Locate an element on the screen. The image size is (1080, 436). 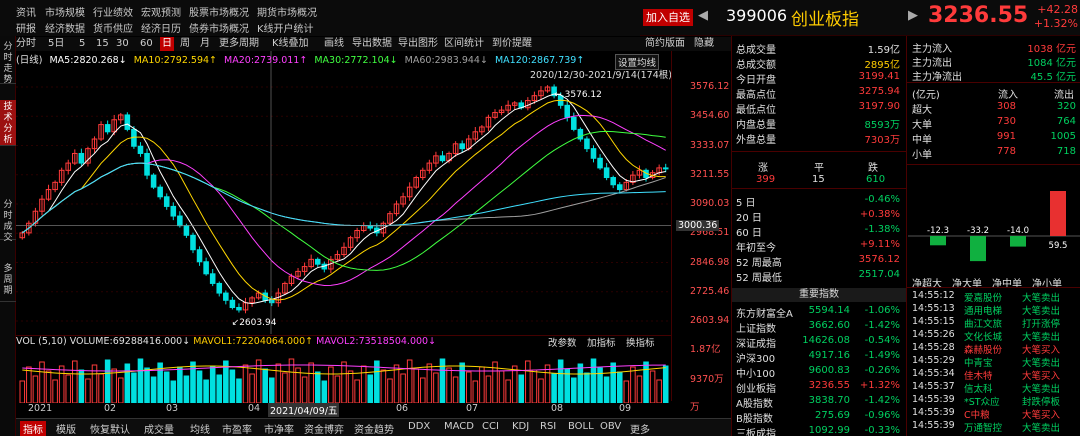
flow-row-label: 大单 is located at coordinates (922, 125).